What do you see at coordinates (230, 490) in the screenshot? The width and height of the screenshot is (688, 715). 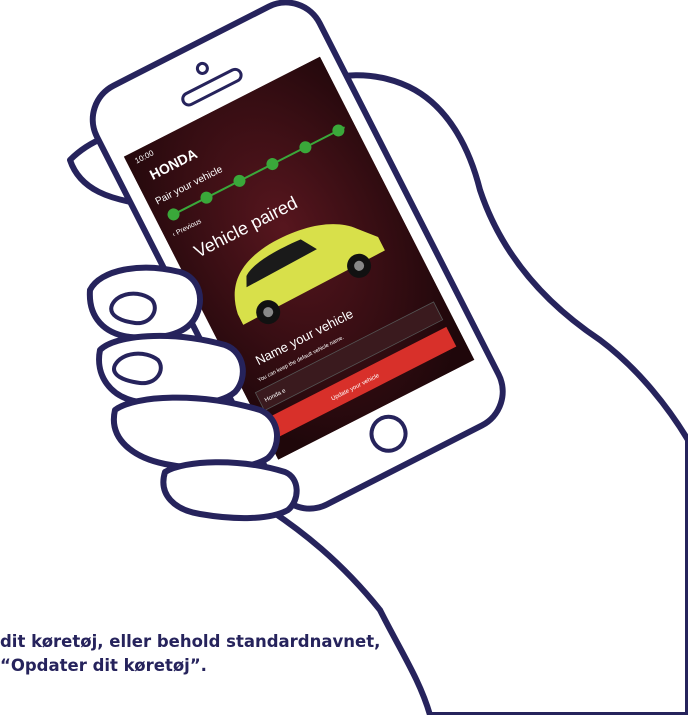 I see `pinky-finger` at bounding box center [230, 490].